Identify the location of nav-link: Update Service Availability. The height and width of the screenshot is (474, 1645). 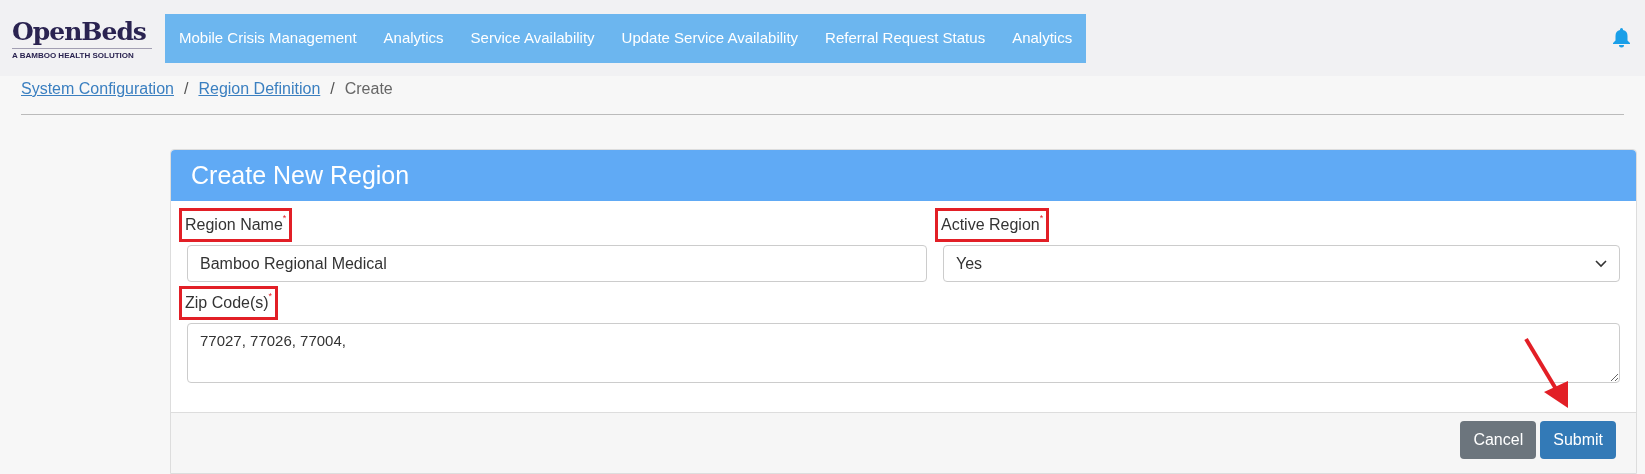
(710, 38).